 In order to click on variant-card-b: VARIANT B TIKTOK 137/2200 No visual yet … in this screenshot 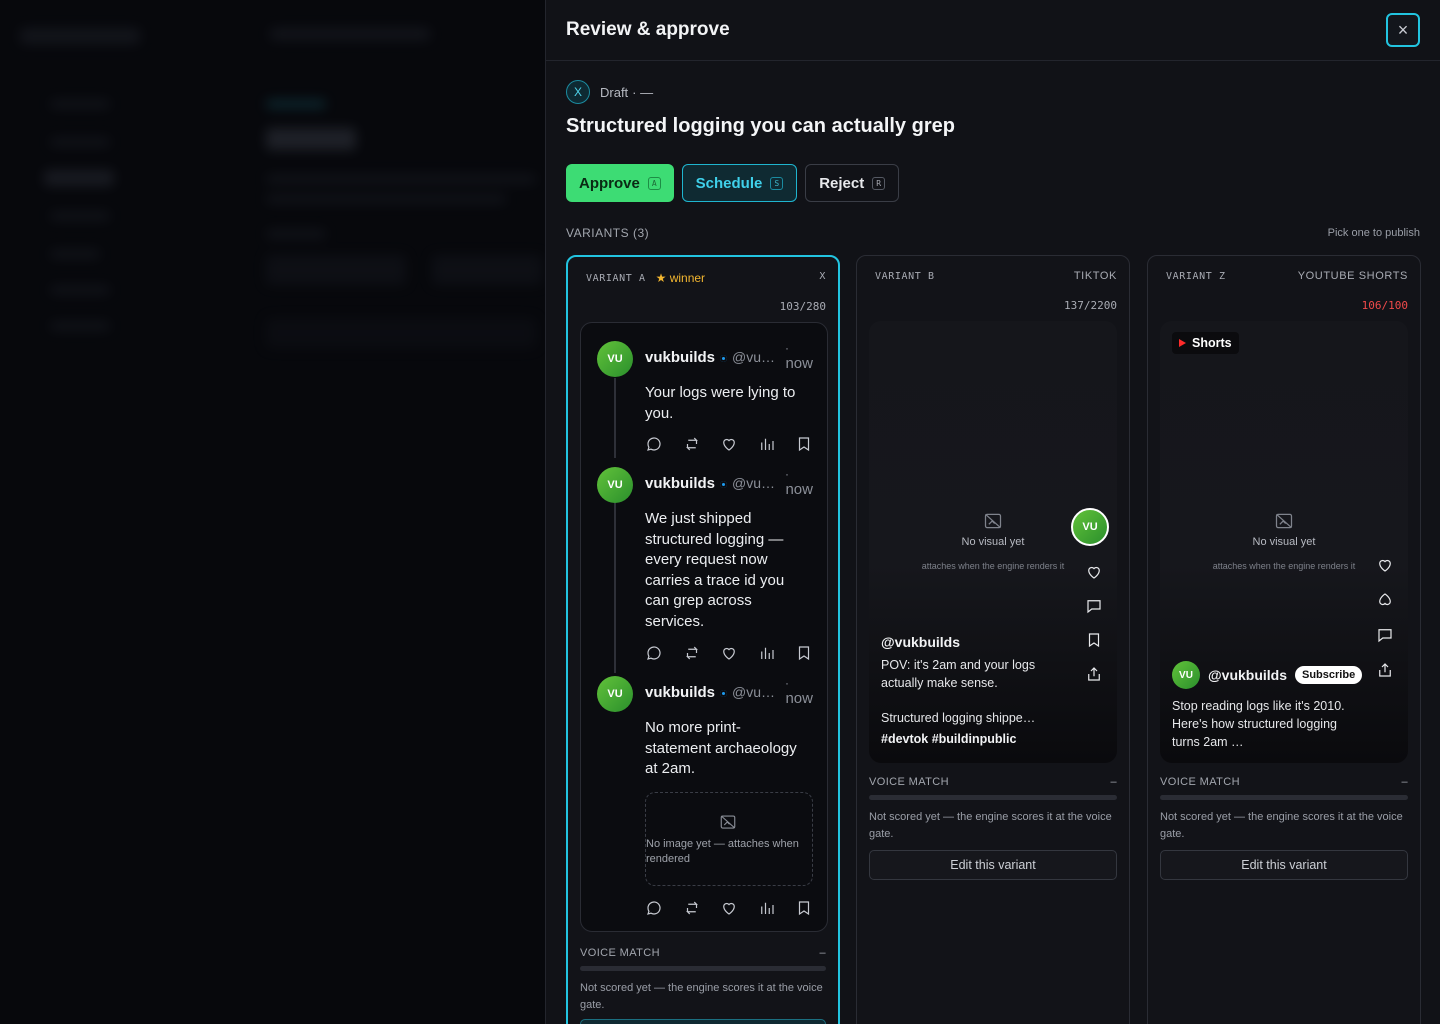, I will do `click(993, 639)`.